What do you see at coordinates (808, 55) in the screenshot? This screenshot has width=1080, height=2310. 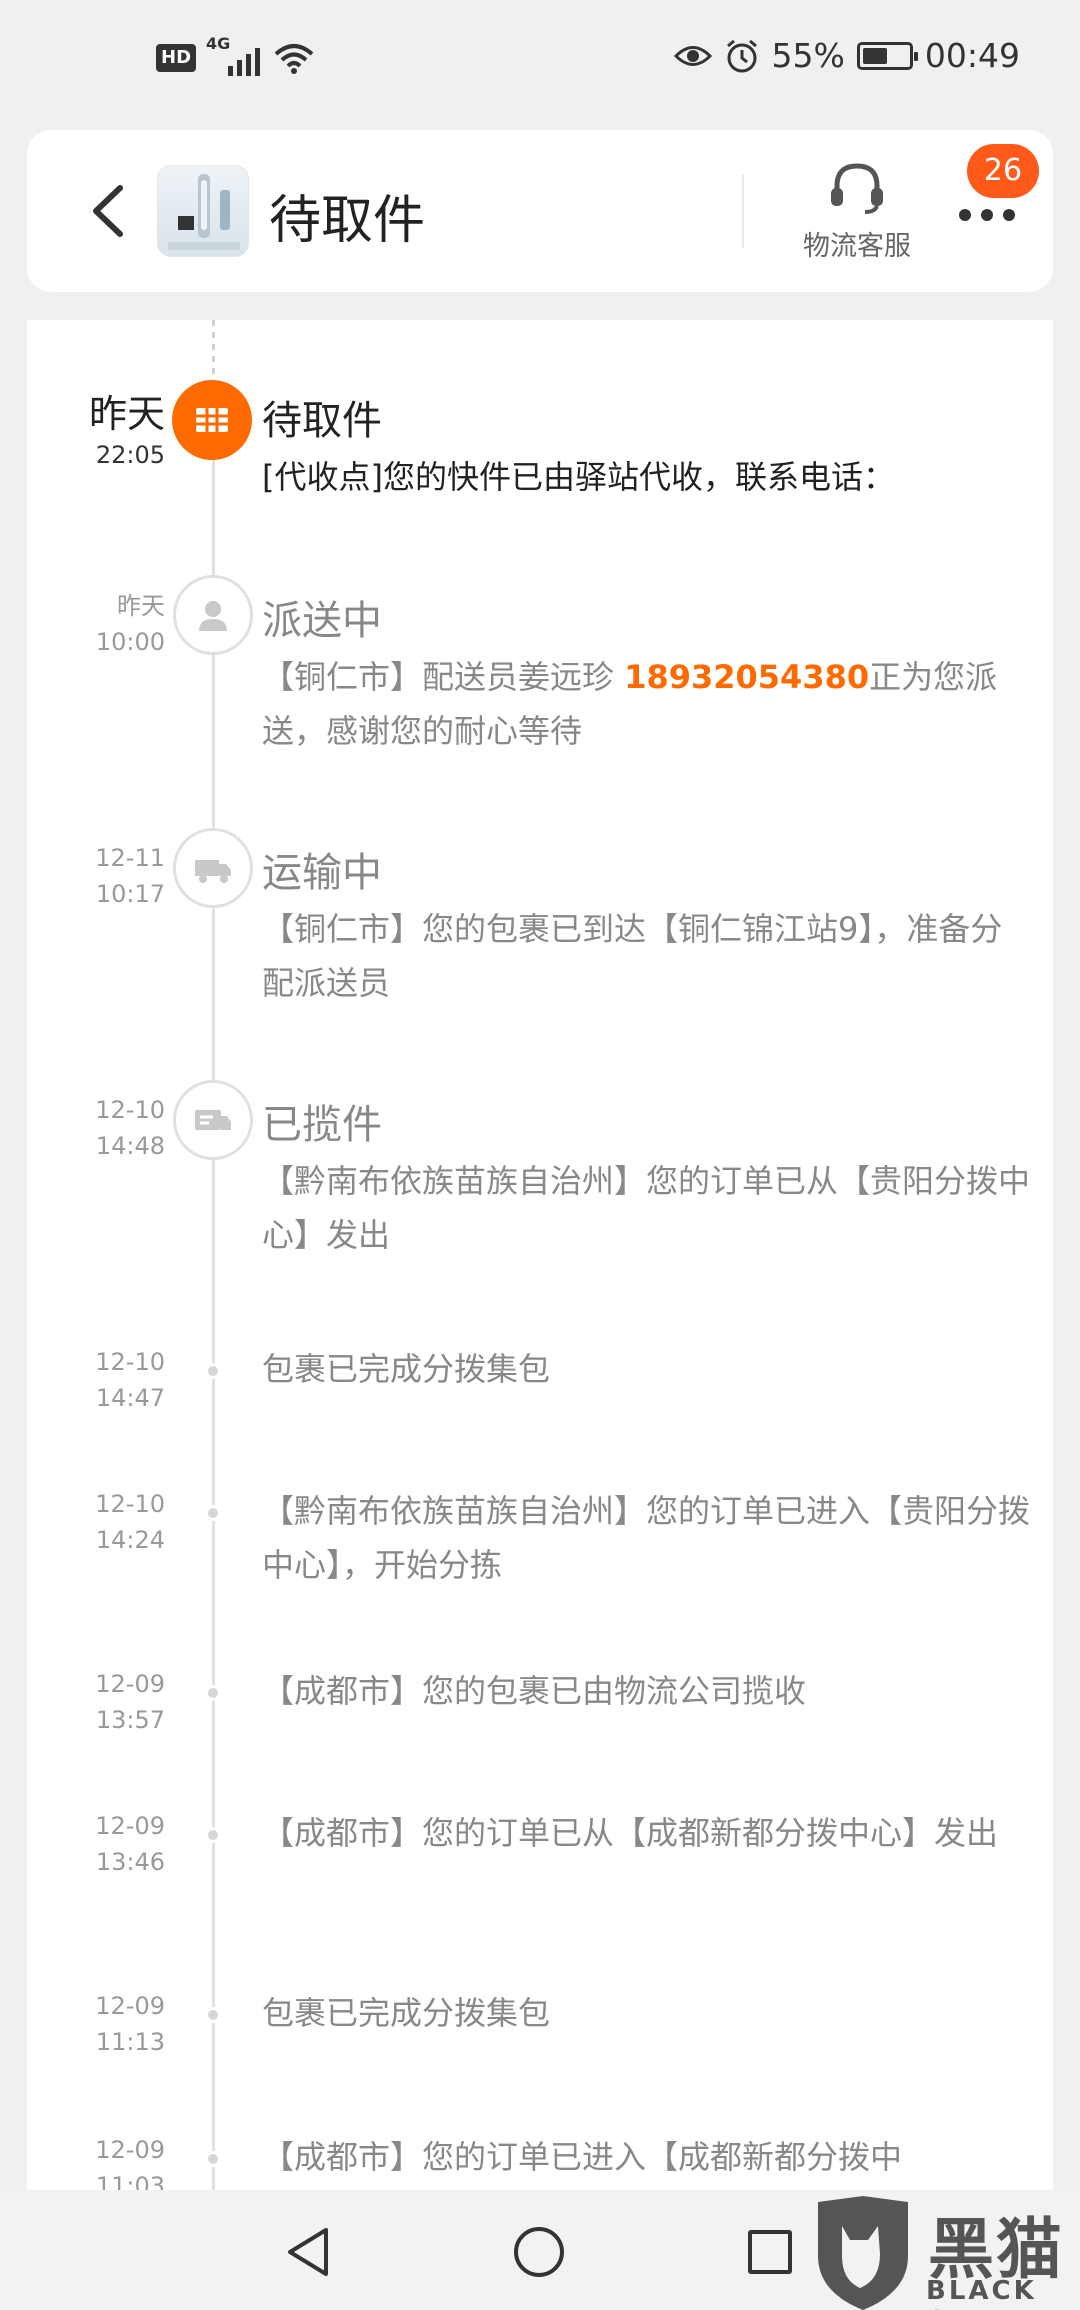 I see `battery-percent: 55%` at bounding box center [808, 55].